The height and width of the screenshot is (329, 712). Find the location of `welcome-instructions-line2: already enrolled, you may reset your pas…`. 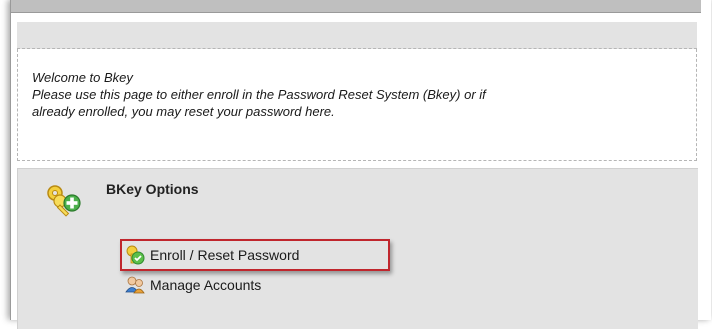

welcome-instructions-line2: already enrolled, you may reset your pas… is located at coordinates (183, 111).